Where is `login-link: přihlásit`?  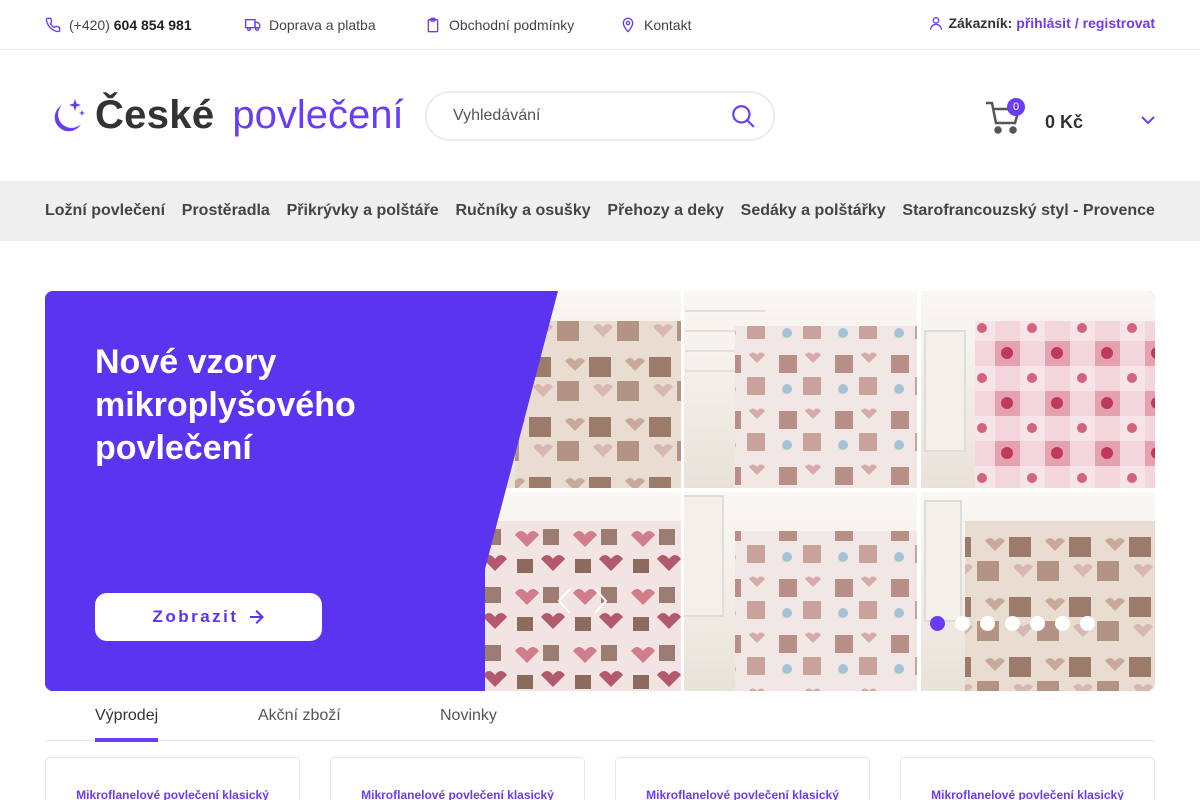
login-link: přihlásit is located at coordinates (1043, 23).